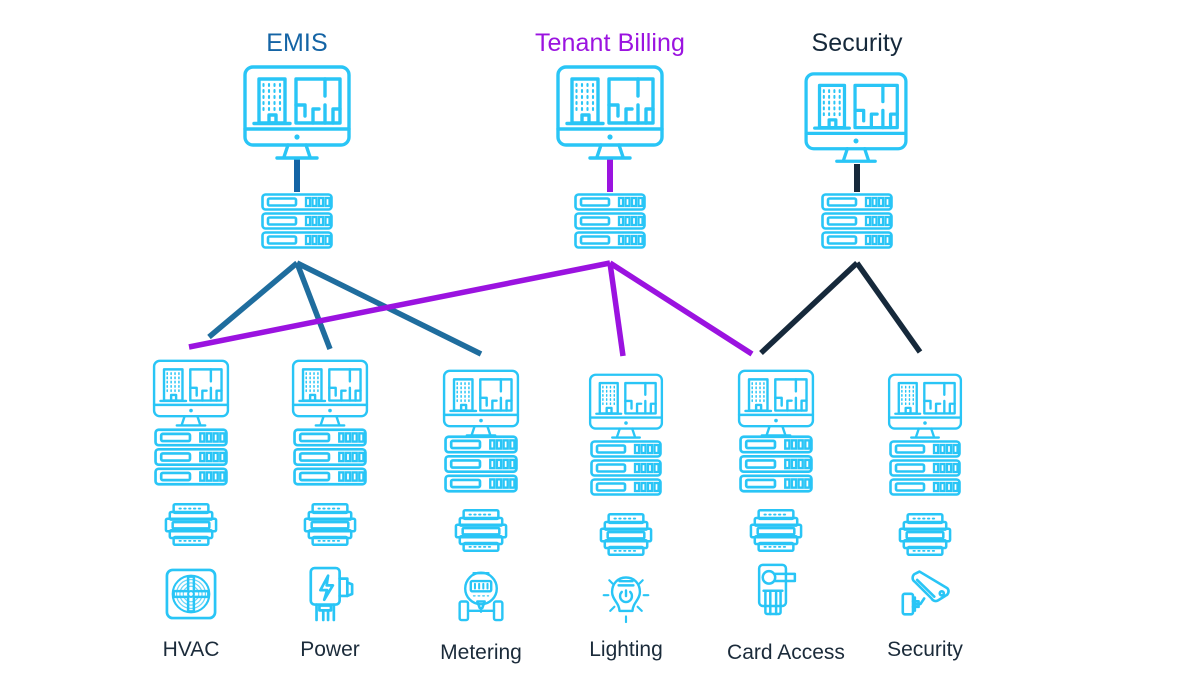 Image resolution: width=1200 pixels, height=686 pixels. I want to click on device-controller-card-access, so click(776, 530).